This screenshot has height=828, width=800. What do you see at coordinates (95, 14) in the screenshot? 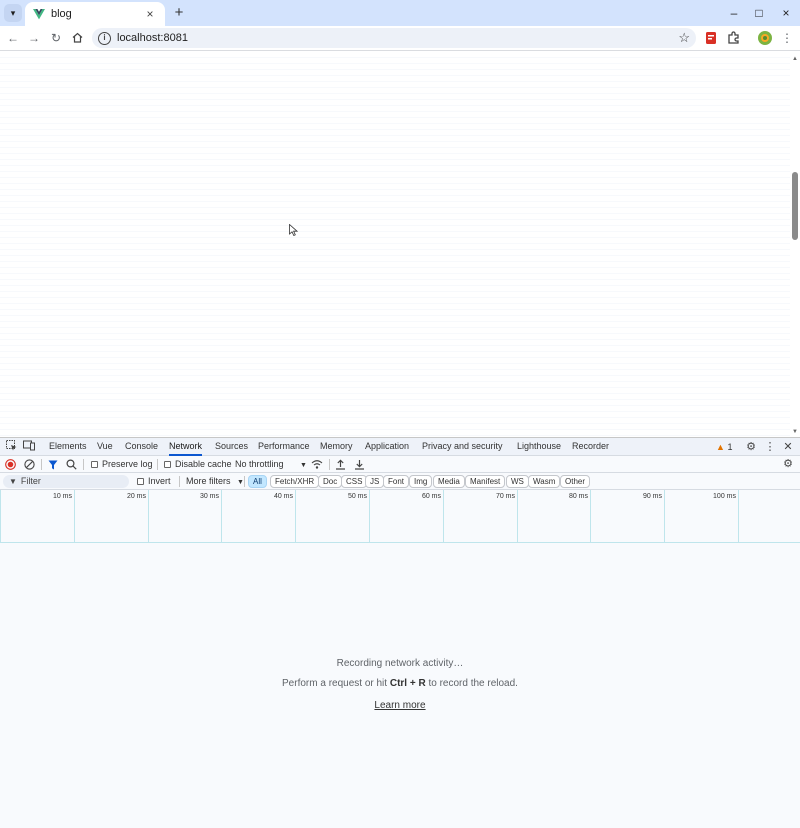
I see `browser-tab-blog: blog ×` at bounding box center [95, 14].